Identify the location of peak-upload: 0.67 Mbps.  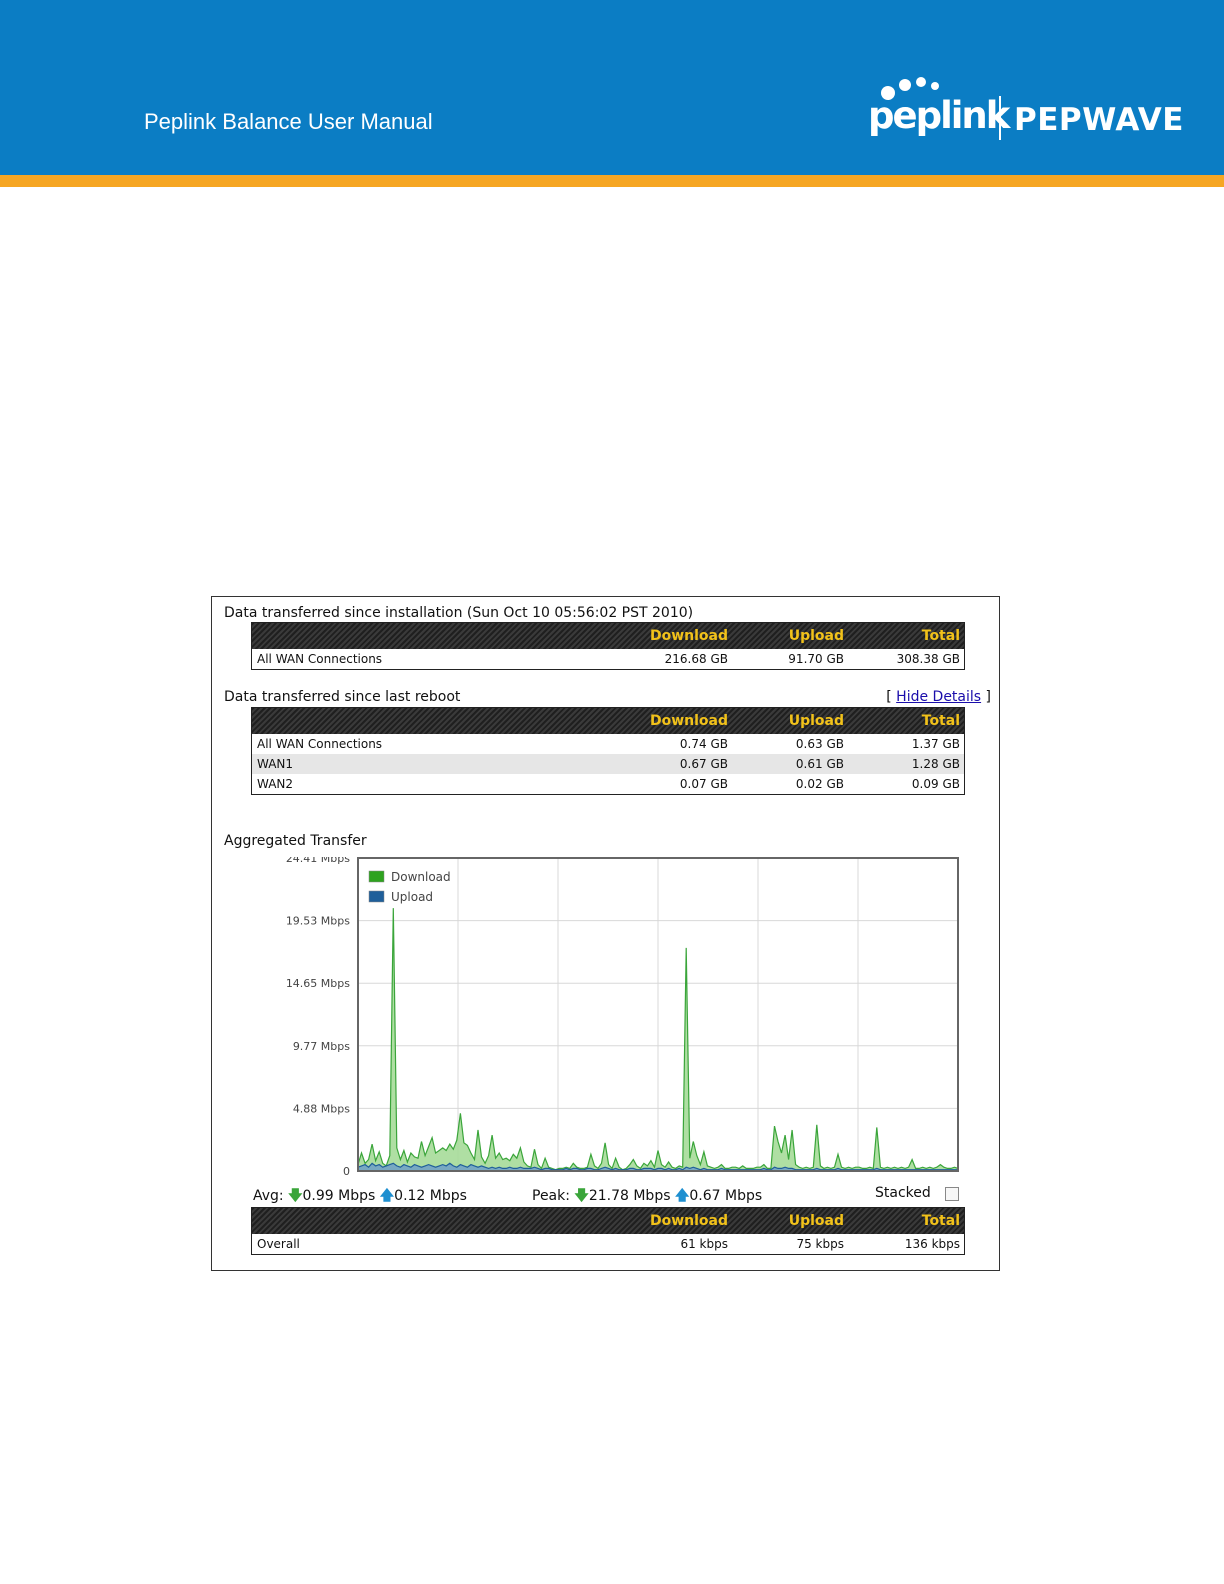
(726, 1196).